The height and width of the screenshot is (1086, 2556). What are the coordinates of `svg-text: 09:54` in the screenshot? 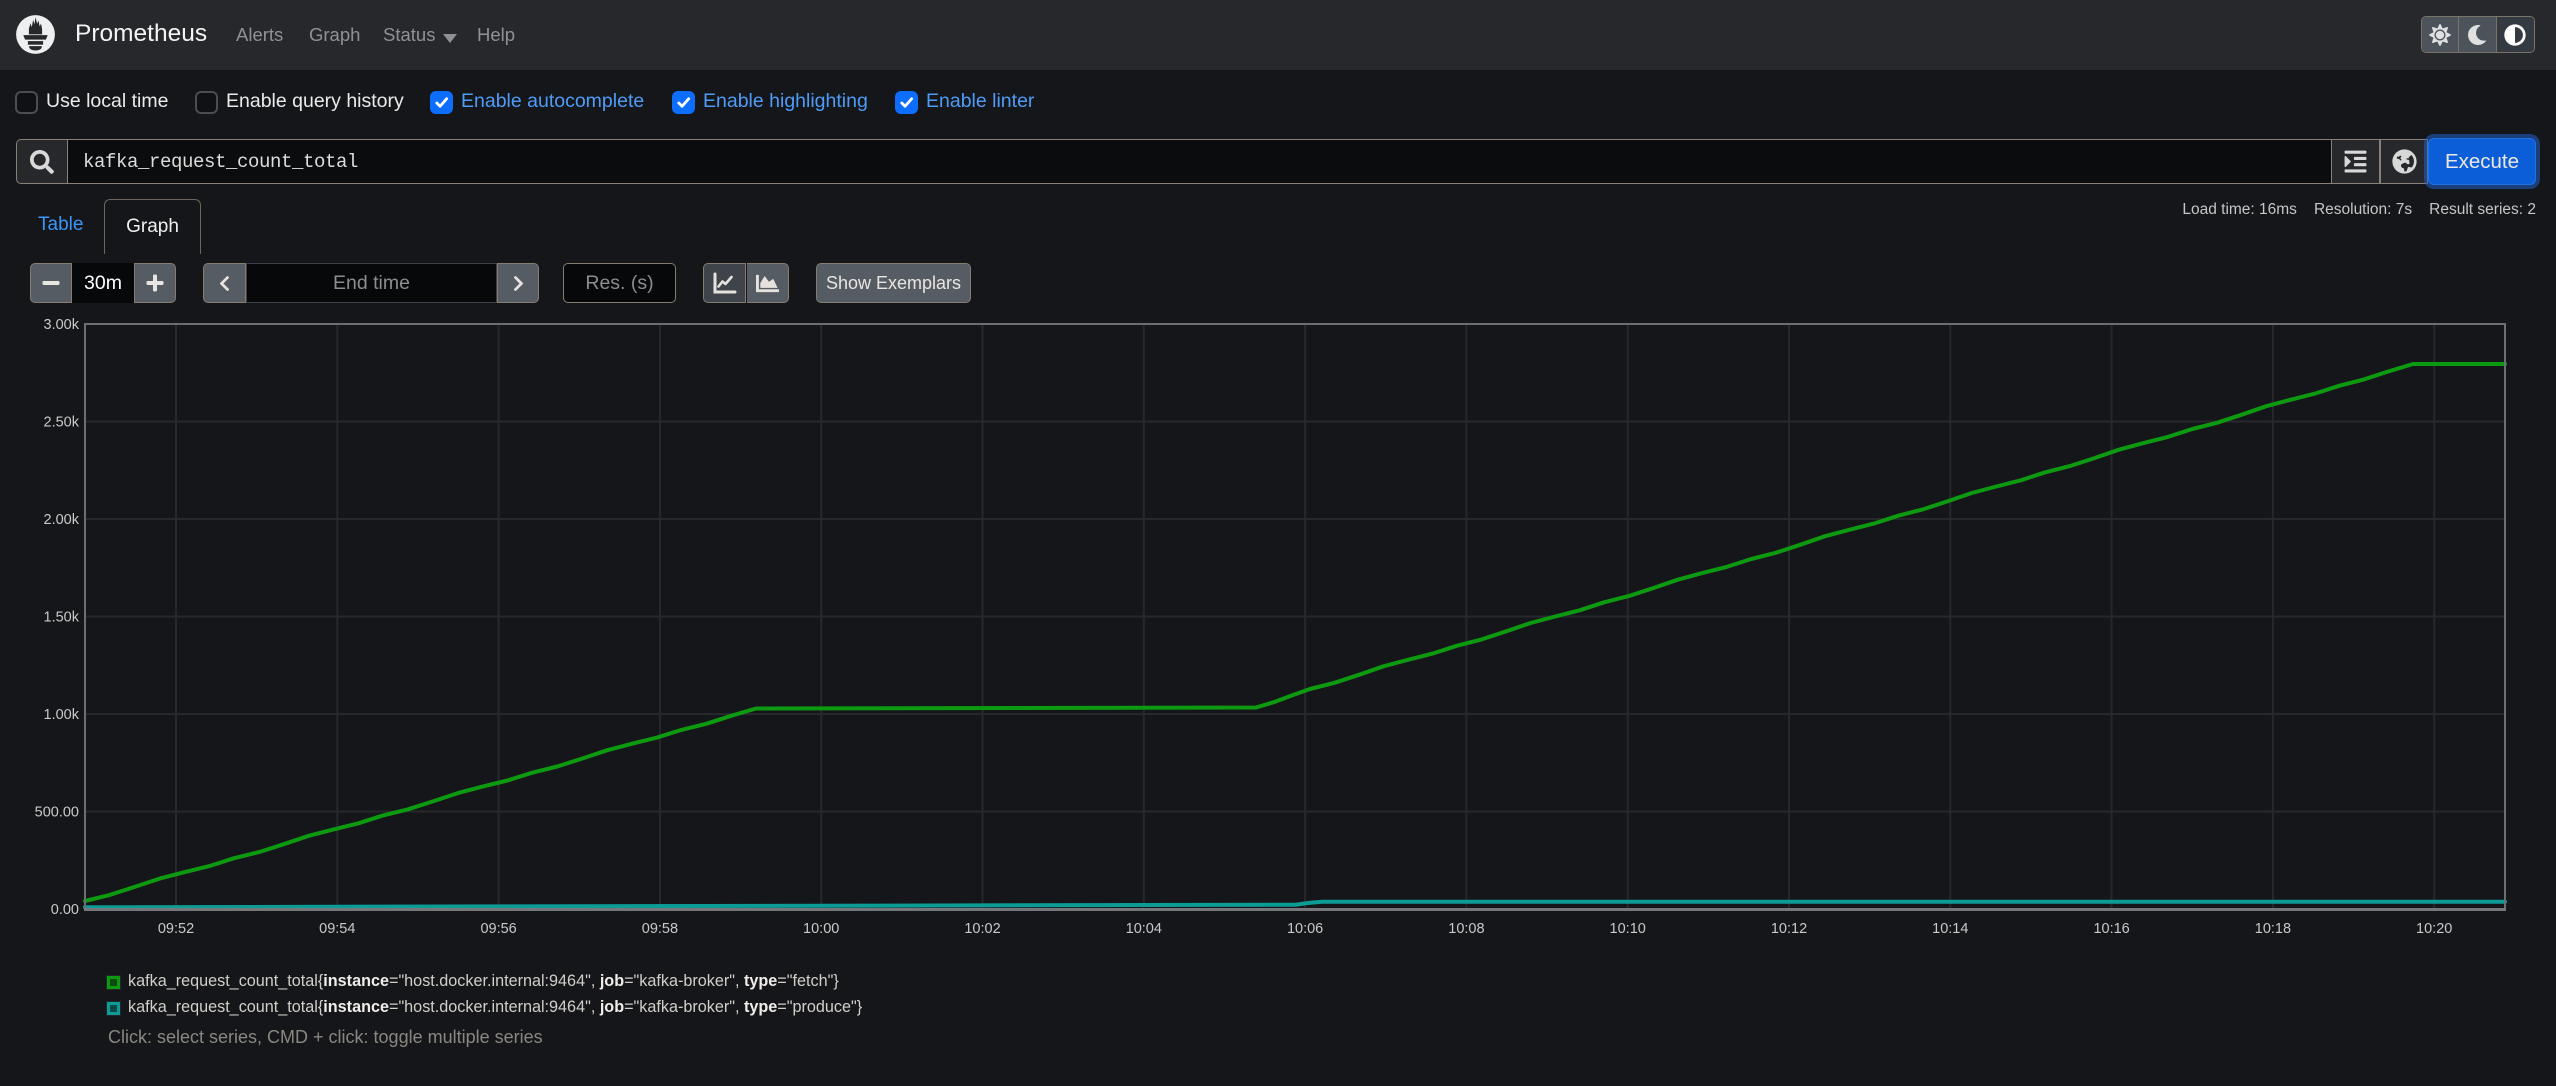 It's located at (337, 929).